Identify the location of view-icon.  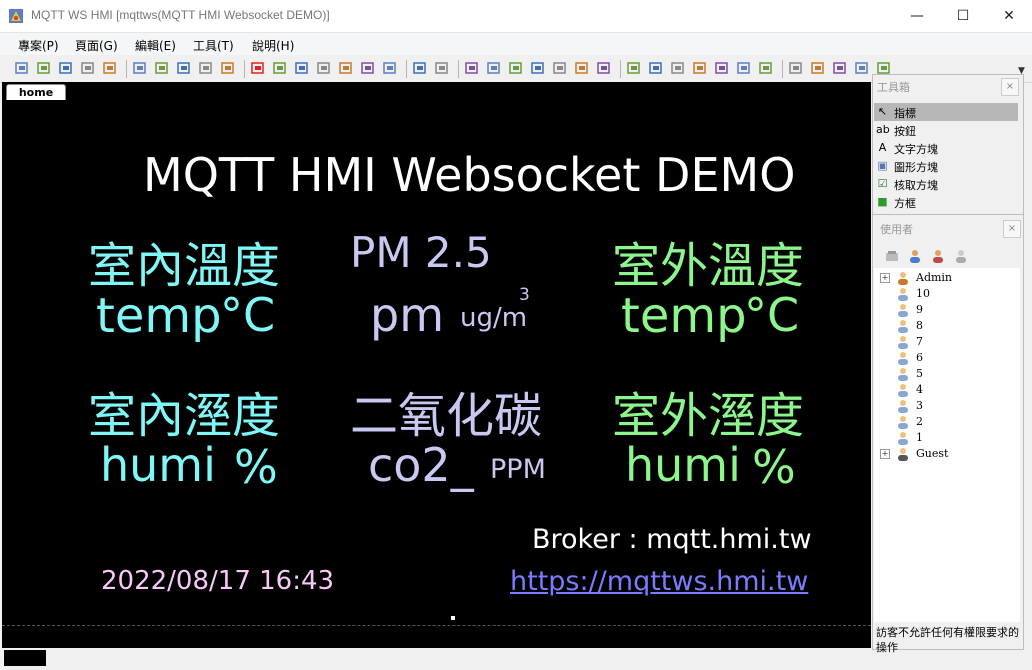
(140, 68).